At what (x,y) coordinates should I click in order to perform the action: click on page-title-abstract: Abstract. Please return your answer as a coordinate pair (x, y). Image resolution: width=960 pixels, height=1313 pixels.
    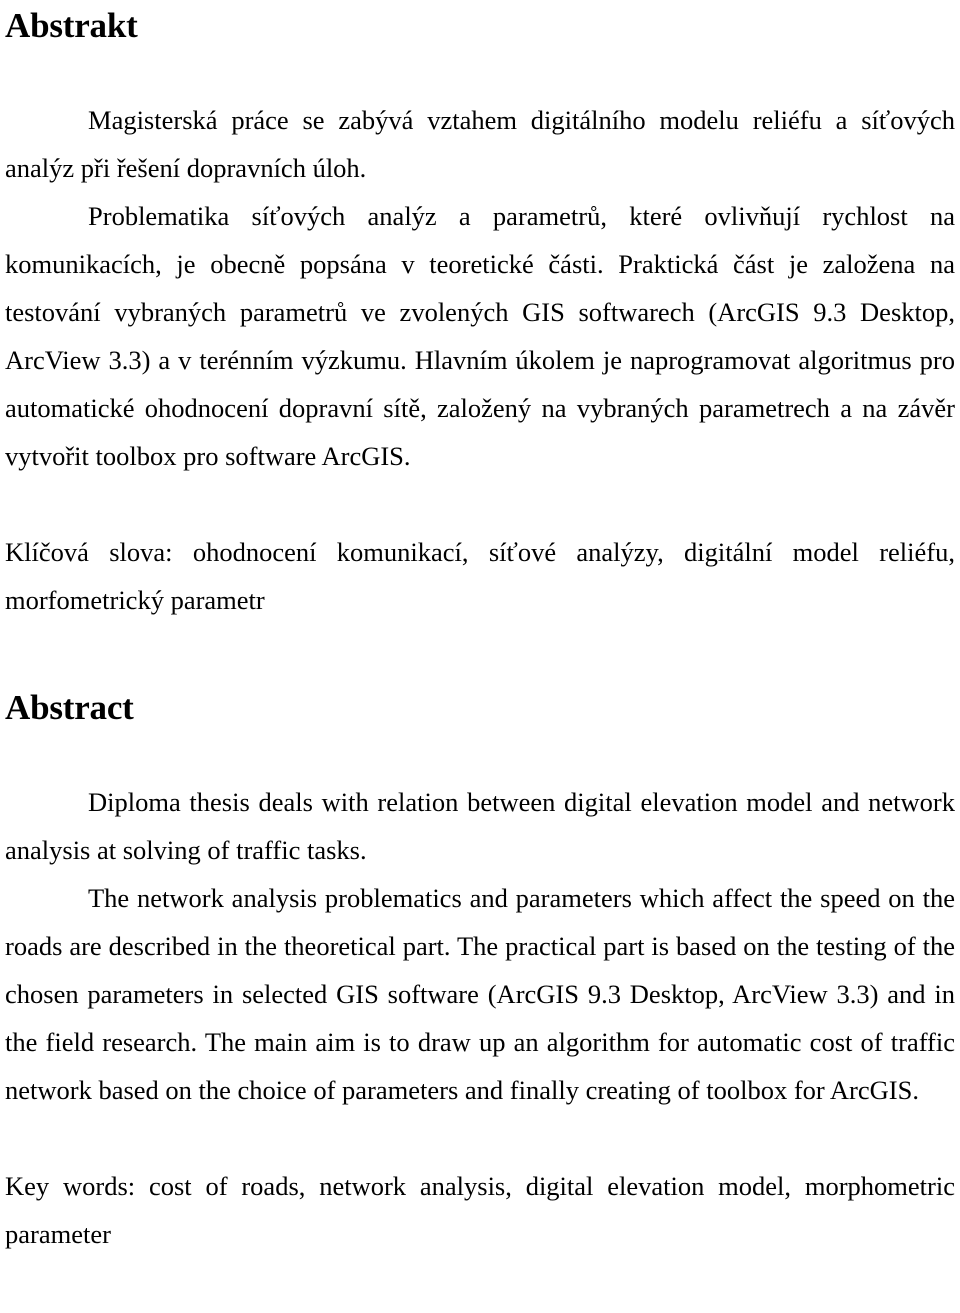
    Looking at the image, I should click on (69, 707).